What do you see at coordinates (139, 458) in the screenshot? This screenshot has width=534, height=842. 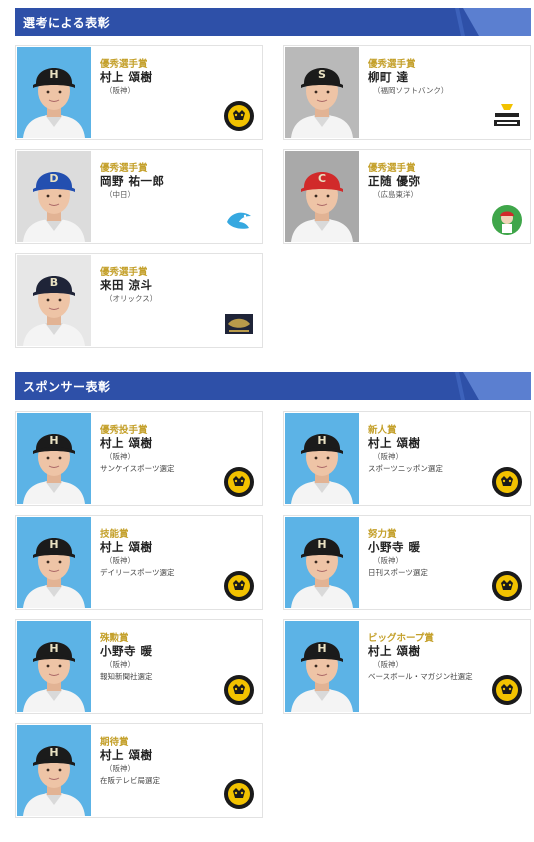 I see `award-card: H 優秀投手賞 村上 頌樹 （阪神） サンケイスポーツ選定` at bounding box center [139, 458].